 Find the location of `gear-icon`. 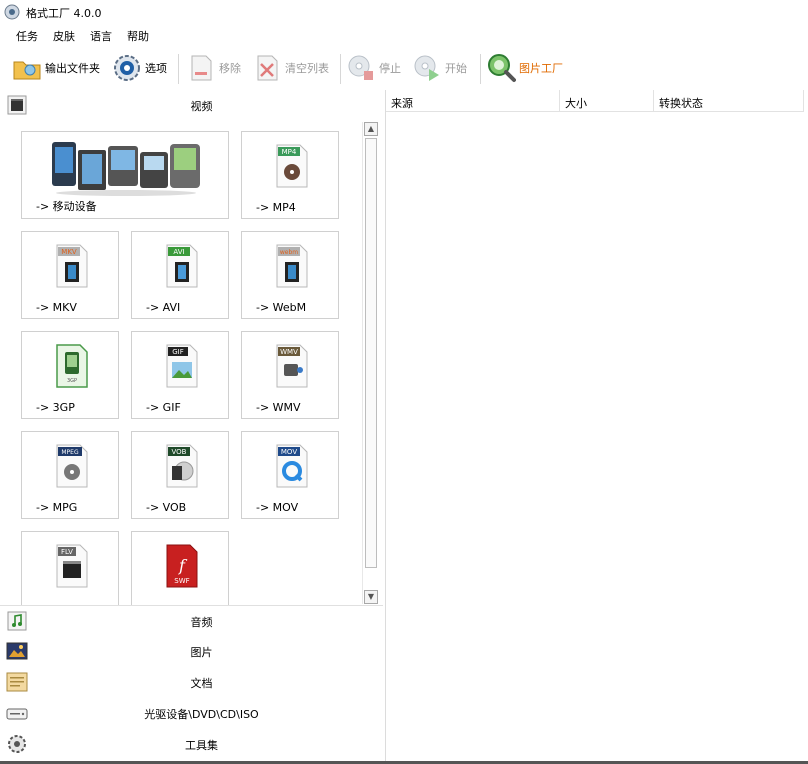

gear-icon is located at coordinates (127, 68).